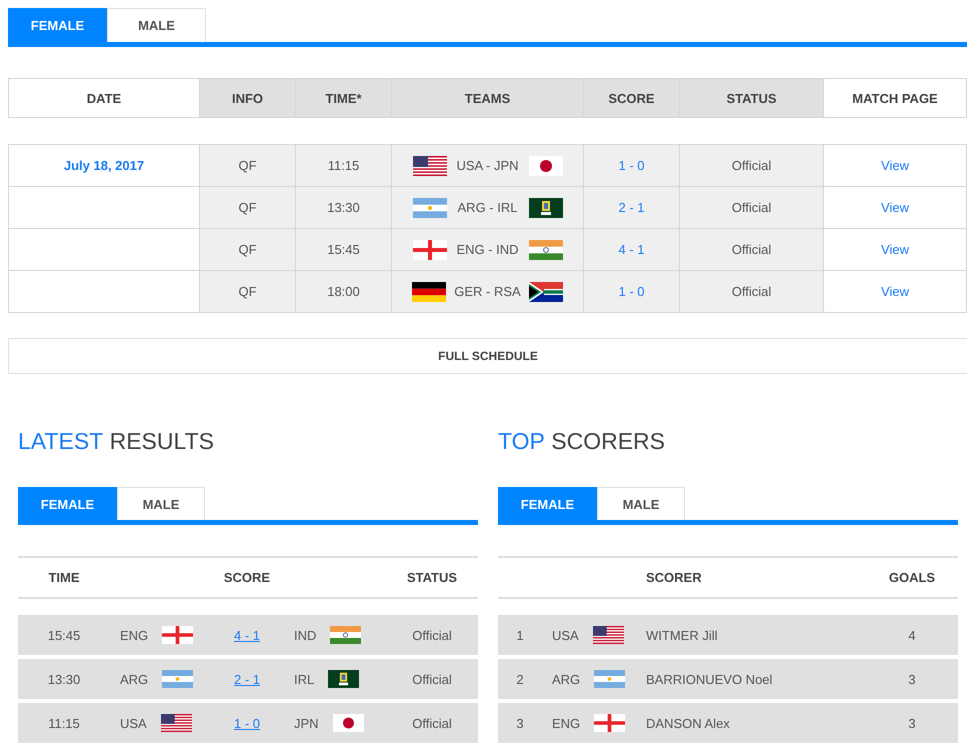 The width and height of the screenshot is (967, 749). I want to click on team-code: JPN, so click(306, 723).